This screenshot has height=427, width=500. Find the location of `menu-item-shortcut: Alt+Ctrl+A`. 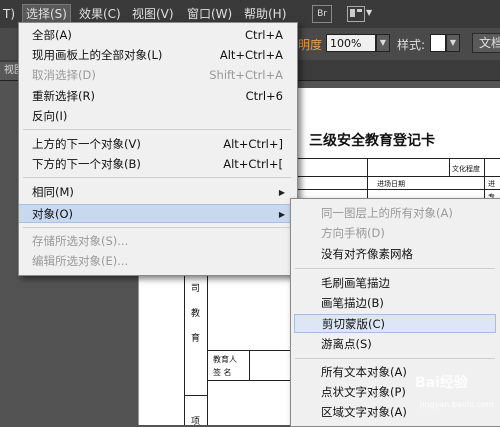

menu-item-shortcut: Alt+Ctrl+A is located at coordinates (251, 55).